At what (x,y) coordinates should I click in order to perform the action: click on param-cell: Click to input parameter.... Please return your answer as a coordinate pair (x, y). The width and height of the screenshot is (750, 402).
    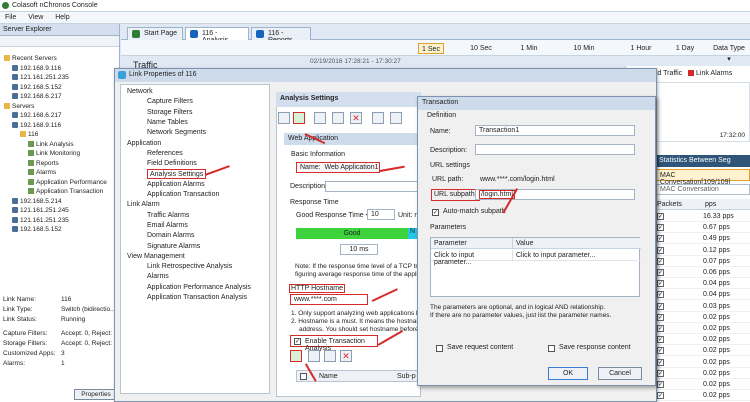
    Looking at the image, I should click on (472, 258).